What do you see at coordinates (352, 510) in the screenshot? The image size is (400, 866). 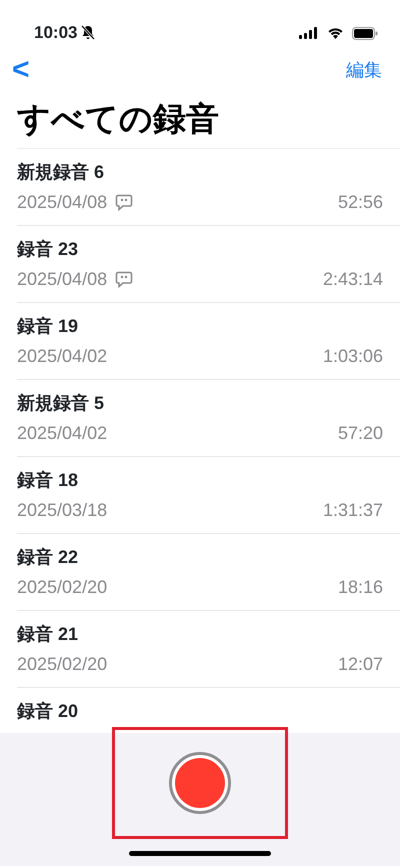 I see `recording-duration: 1:31:37` at bounding box center [352, 510].